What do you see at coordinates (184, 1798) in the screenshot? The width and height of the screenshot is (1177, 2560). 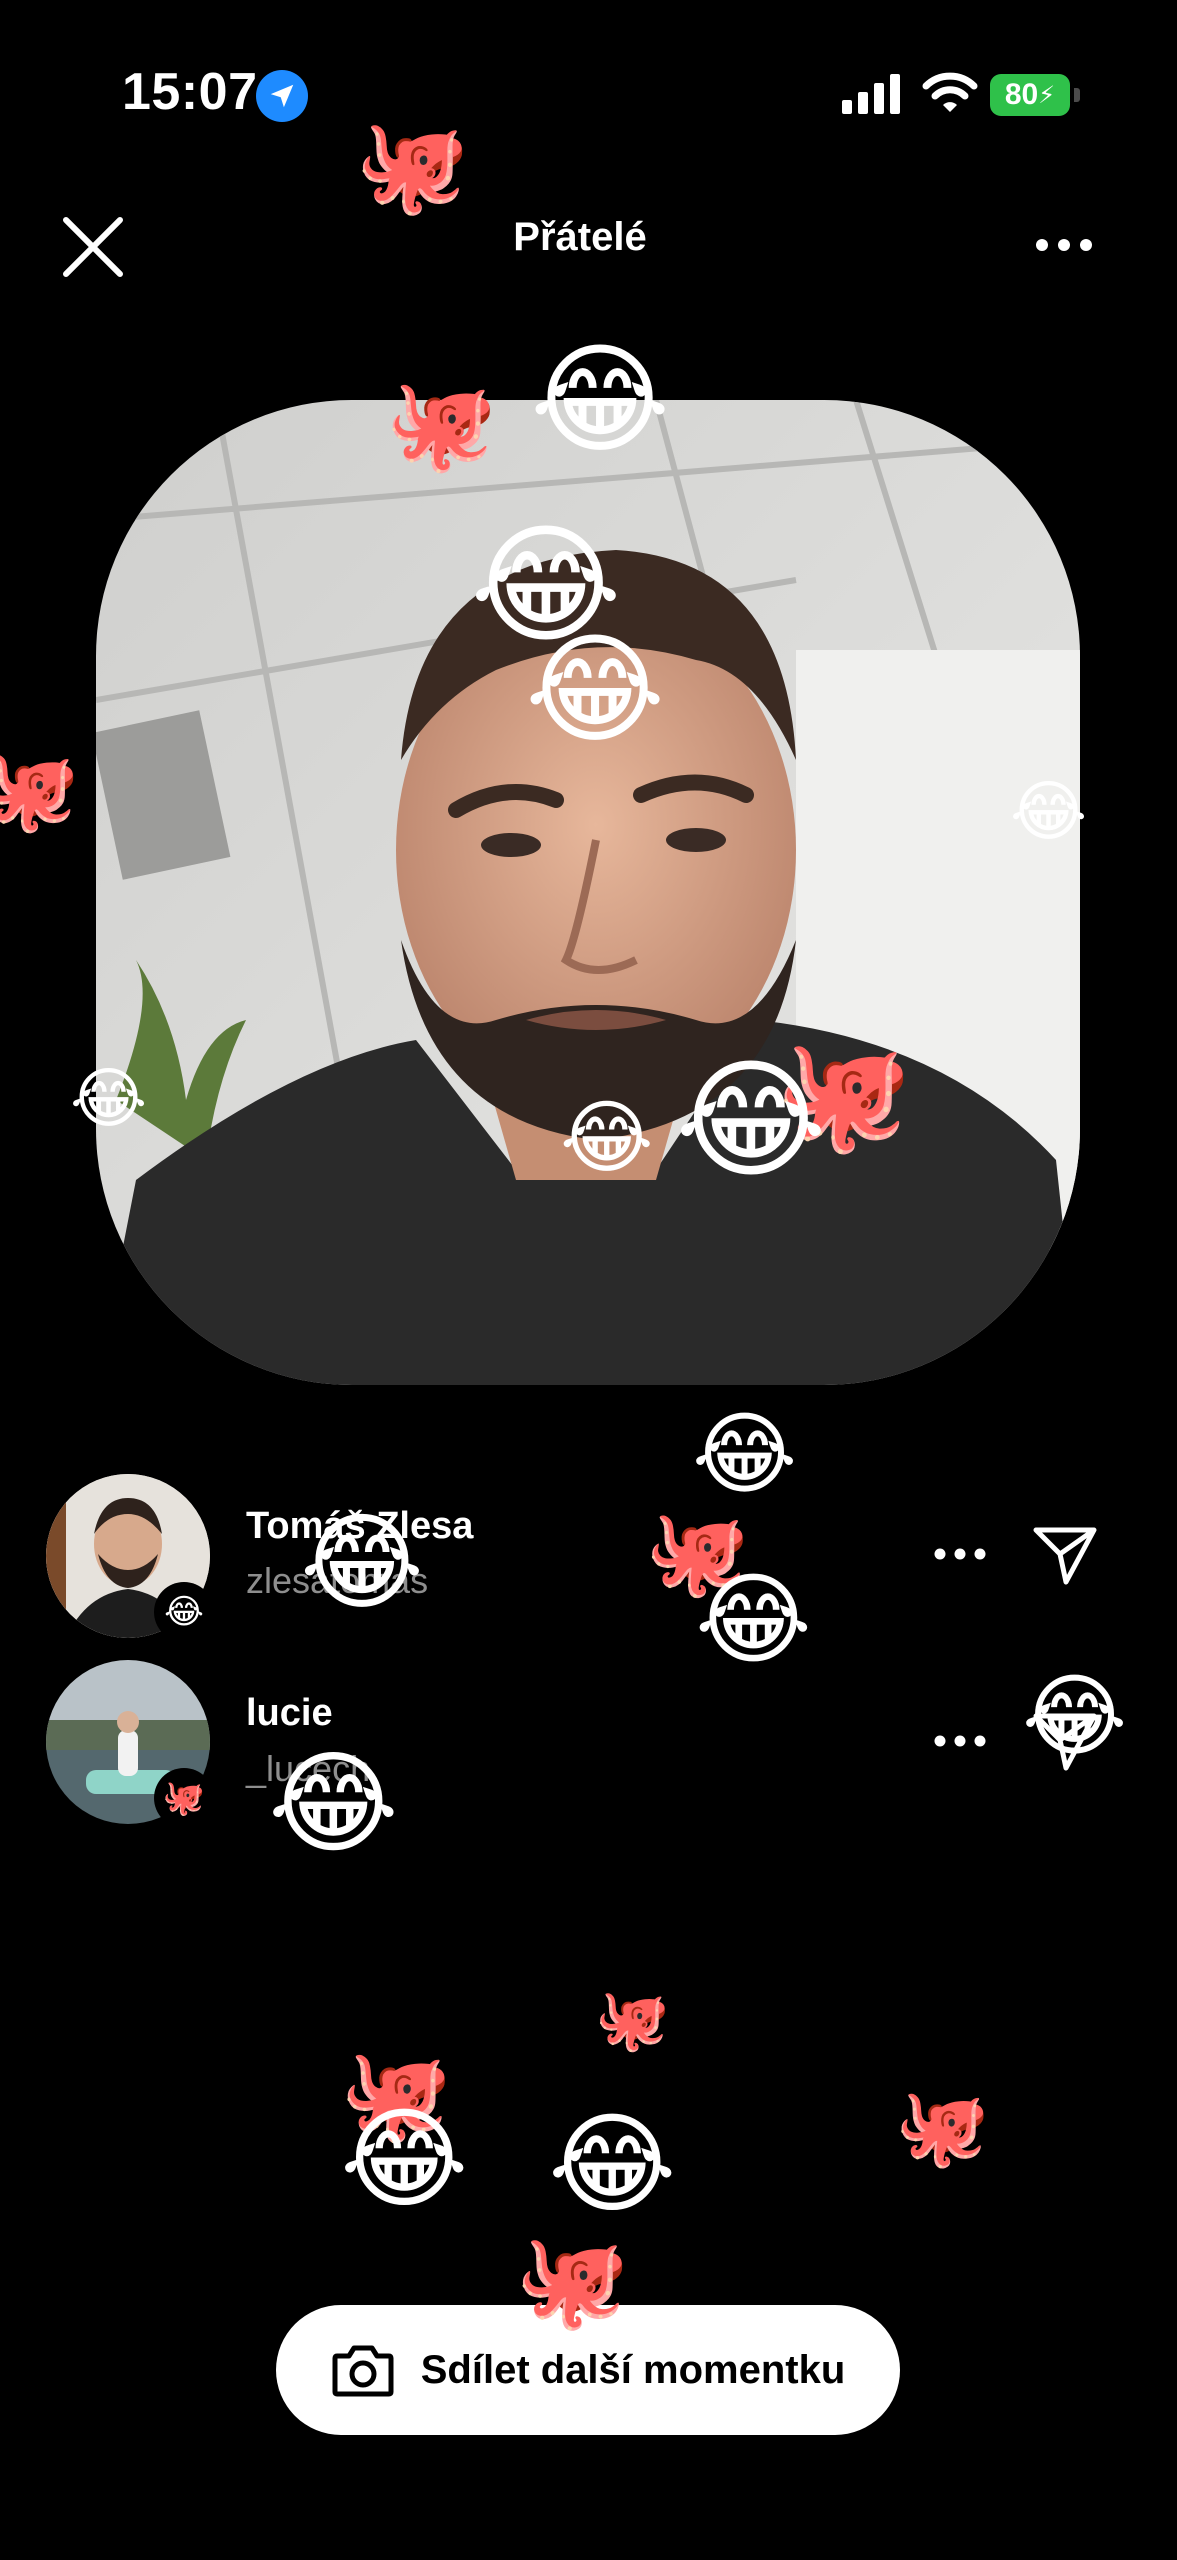 I see `friend-reaction-badge: 🐙` at bounding box center [184, 1798].